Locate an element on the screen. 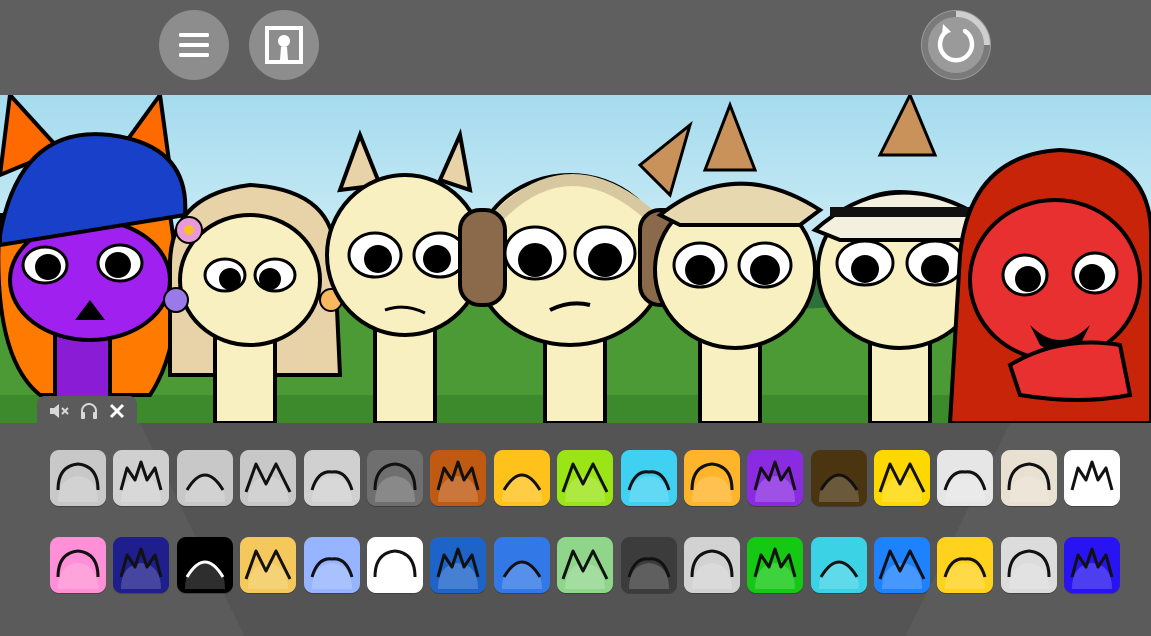 Image resolution: width=1151 pixels, height=636 pixels. yellow-scribble-icon is located at coordinates (902, 482).